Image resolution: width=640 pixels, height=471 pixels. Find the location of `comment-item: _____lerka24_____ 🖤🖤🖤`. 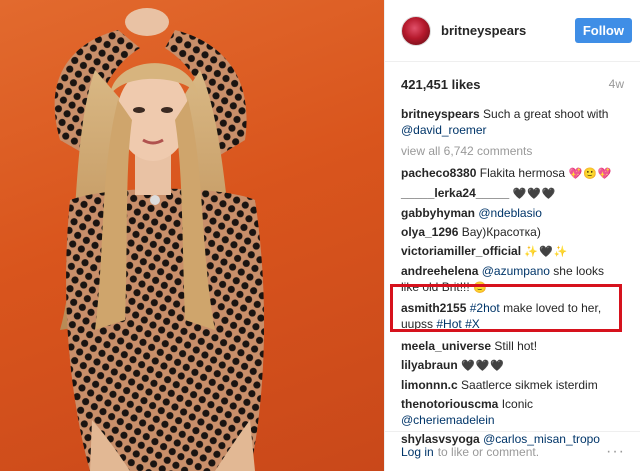

comment-item: _____lerka24_____ 🖤🖤🖤 is located at coordinates (512, 193).